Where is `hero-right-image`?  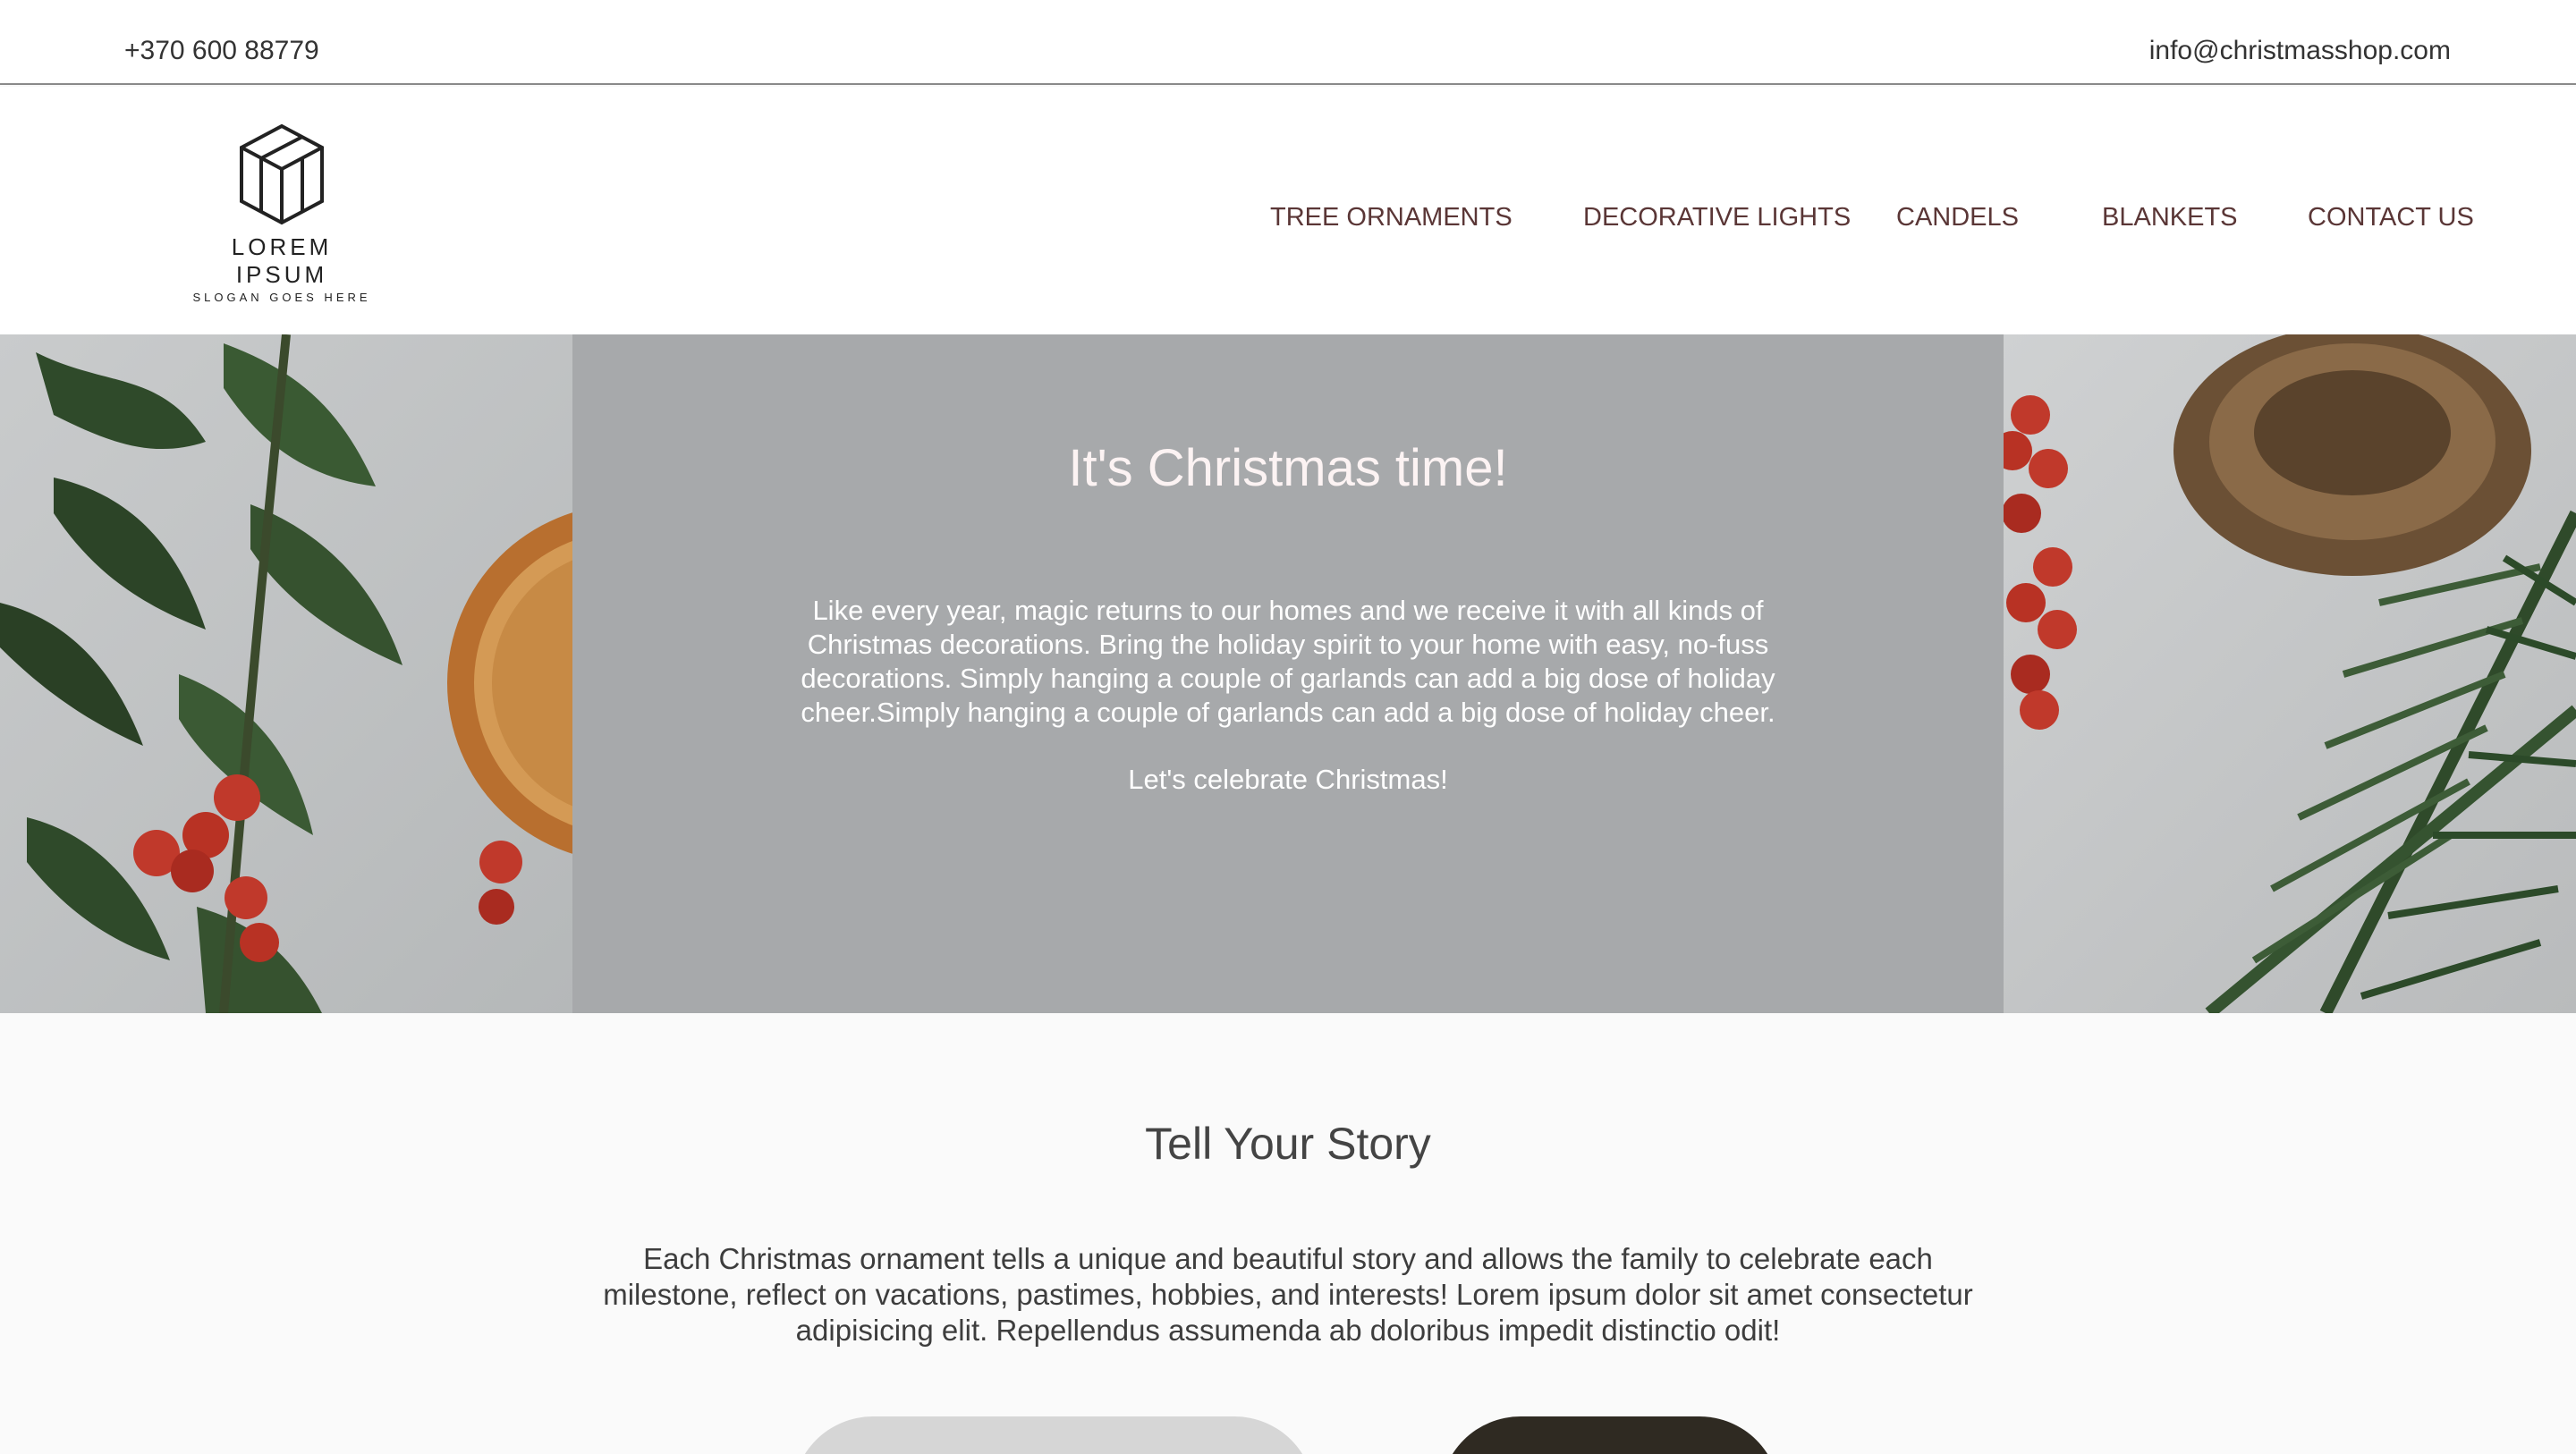 hero-right-image is located at coordinates (2284, 673).